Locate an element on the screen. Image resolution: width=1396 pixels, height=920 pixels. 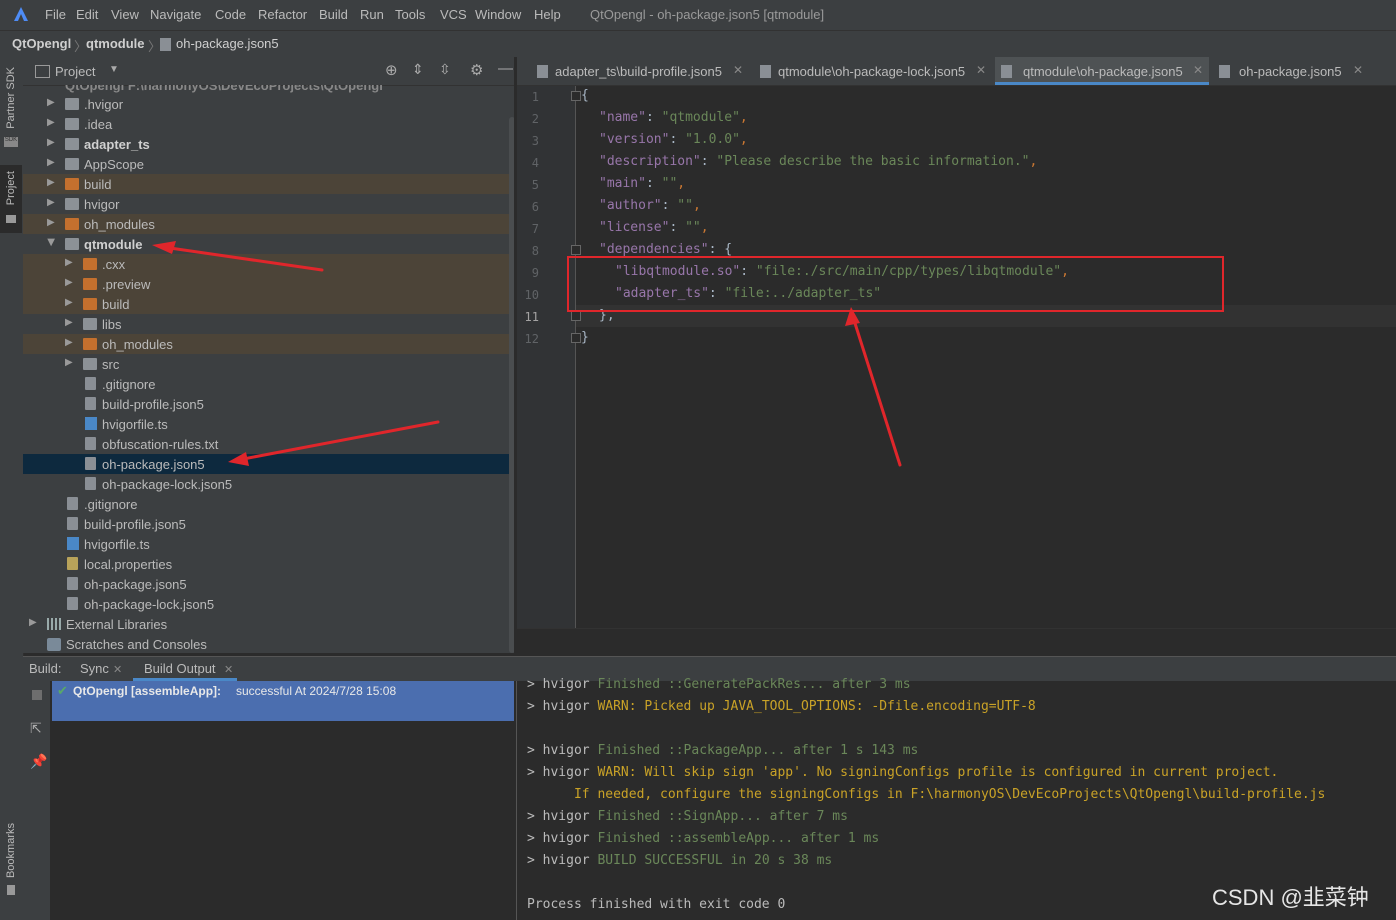
tree-row: ▶ .preview is located at coordinates (269, 284).